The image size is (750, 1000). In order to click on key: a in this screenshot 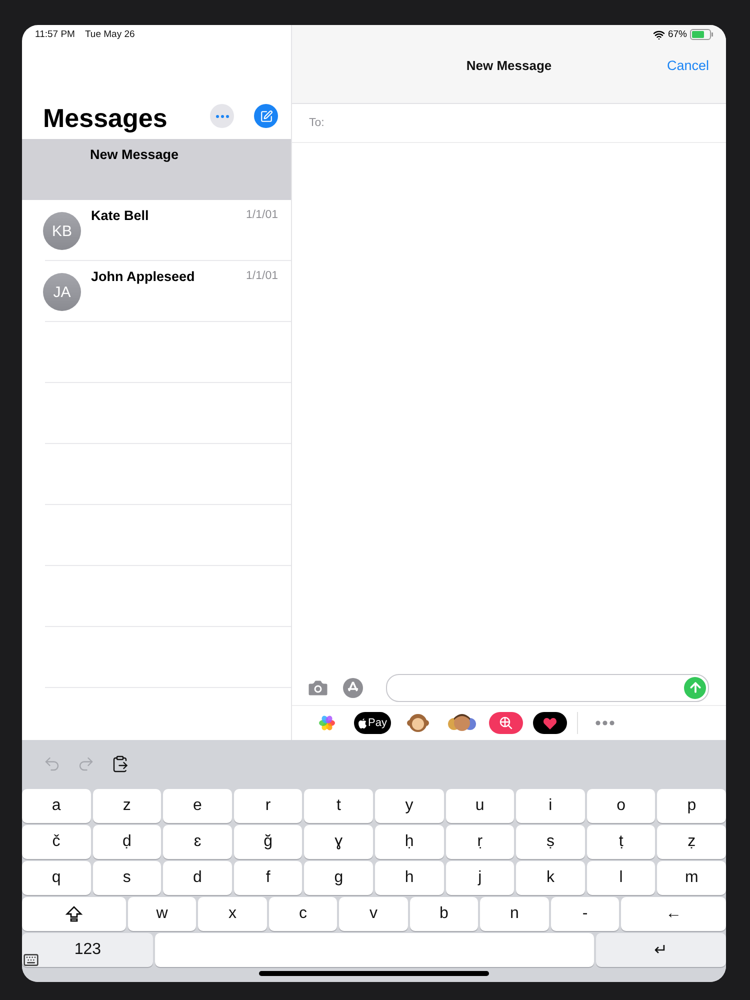, I will do `click(56, 806)`.